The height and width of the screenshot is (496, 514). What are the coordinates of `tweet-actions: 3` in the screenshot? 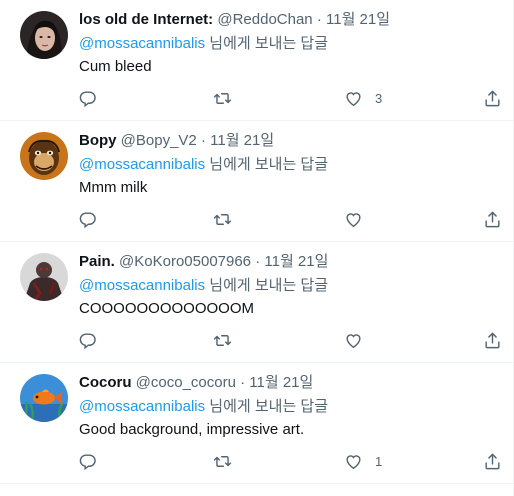 It's located at (290, 98).